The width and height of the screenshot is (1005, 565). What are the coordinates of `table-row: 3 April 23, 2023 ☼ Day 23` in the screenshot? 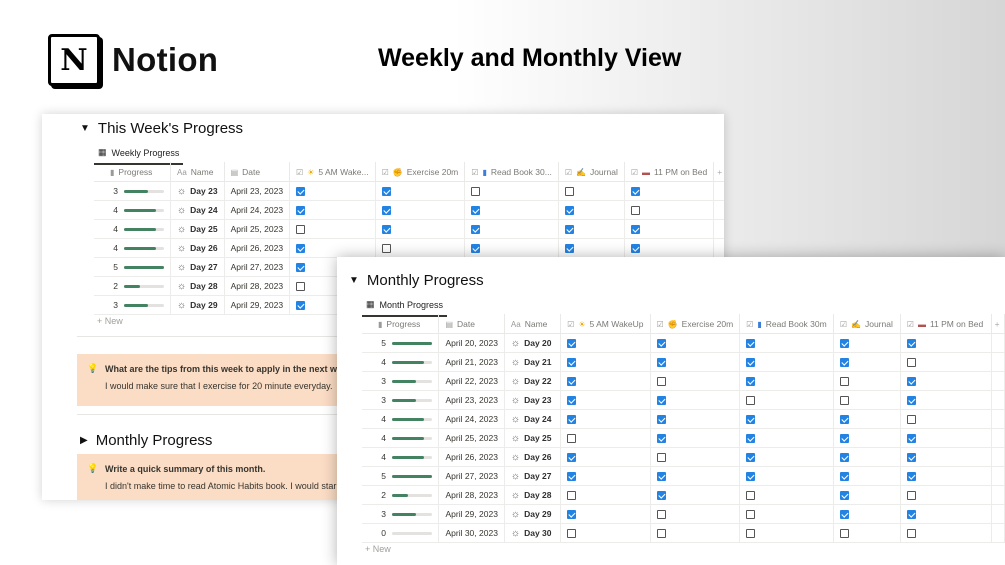 It's located at (683, 400).